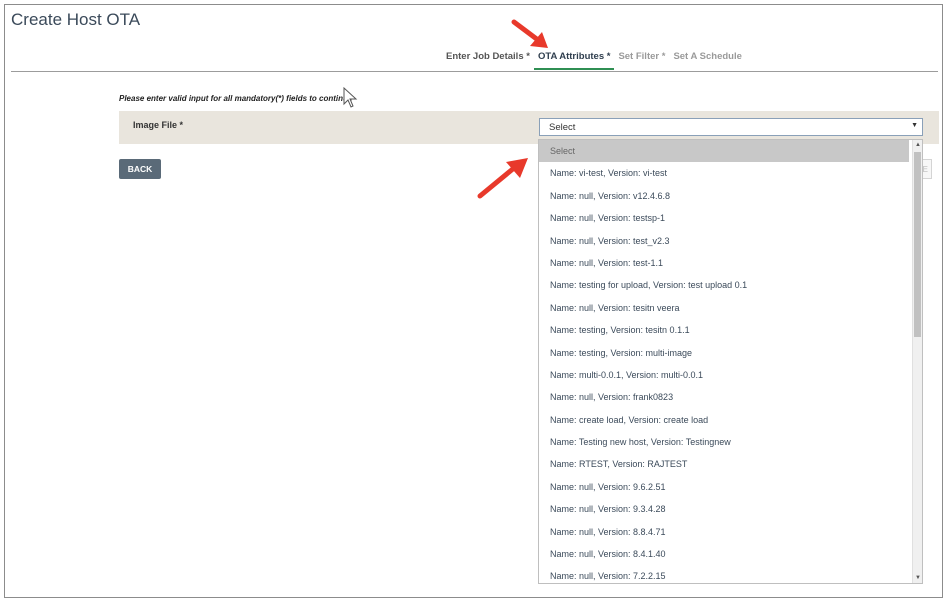  What do you see at coordinates (158, 125) in the screenshot?
I see `image-file-label: Image File *` at bounding box center [158, 125].